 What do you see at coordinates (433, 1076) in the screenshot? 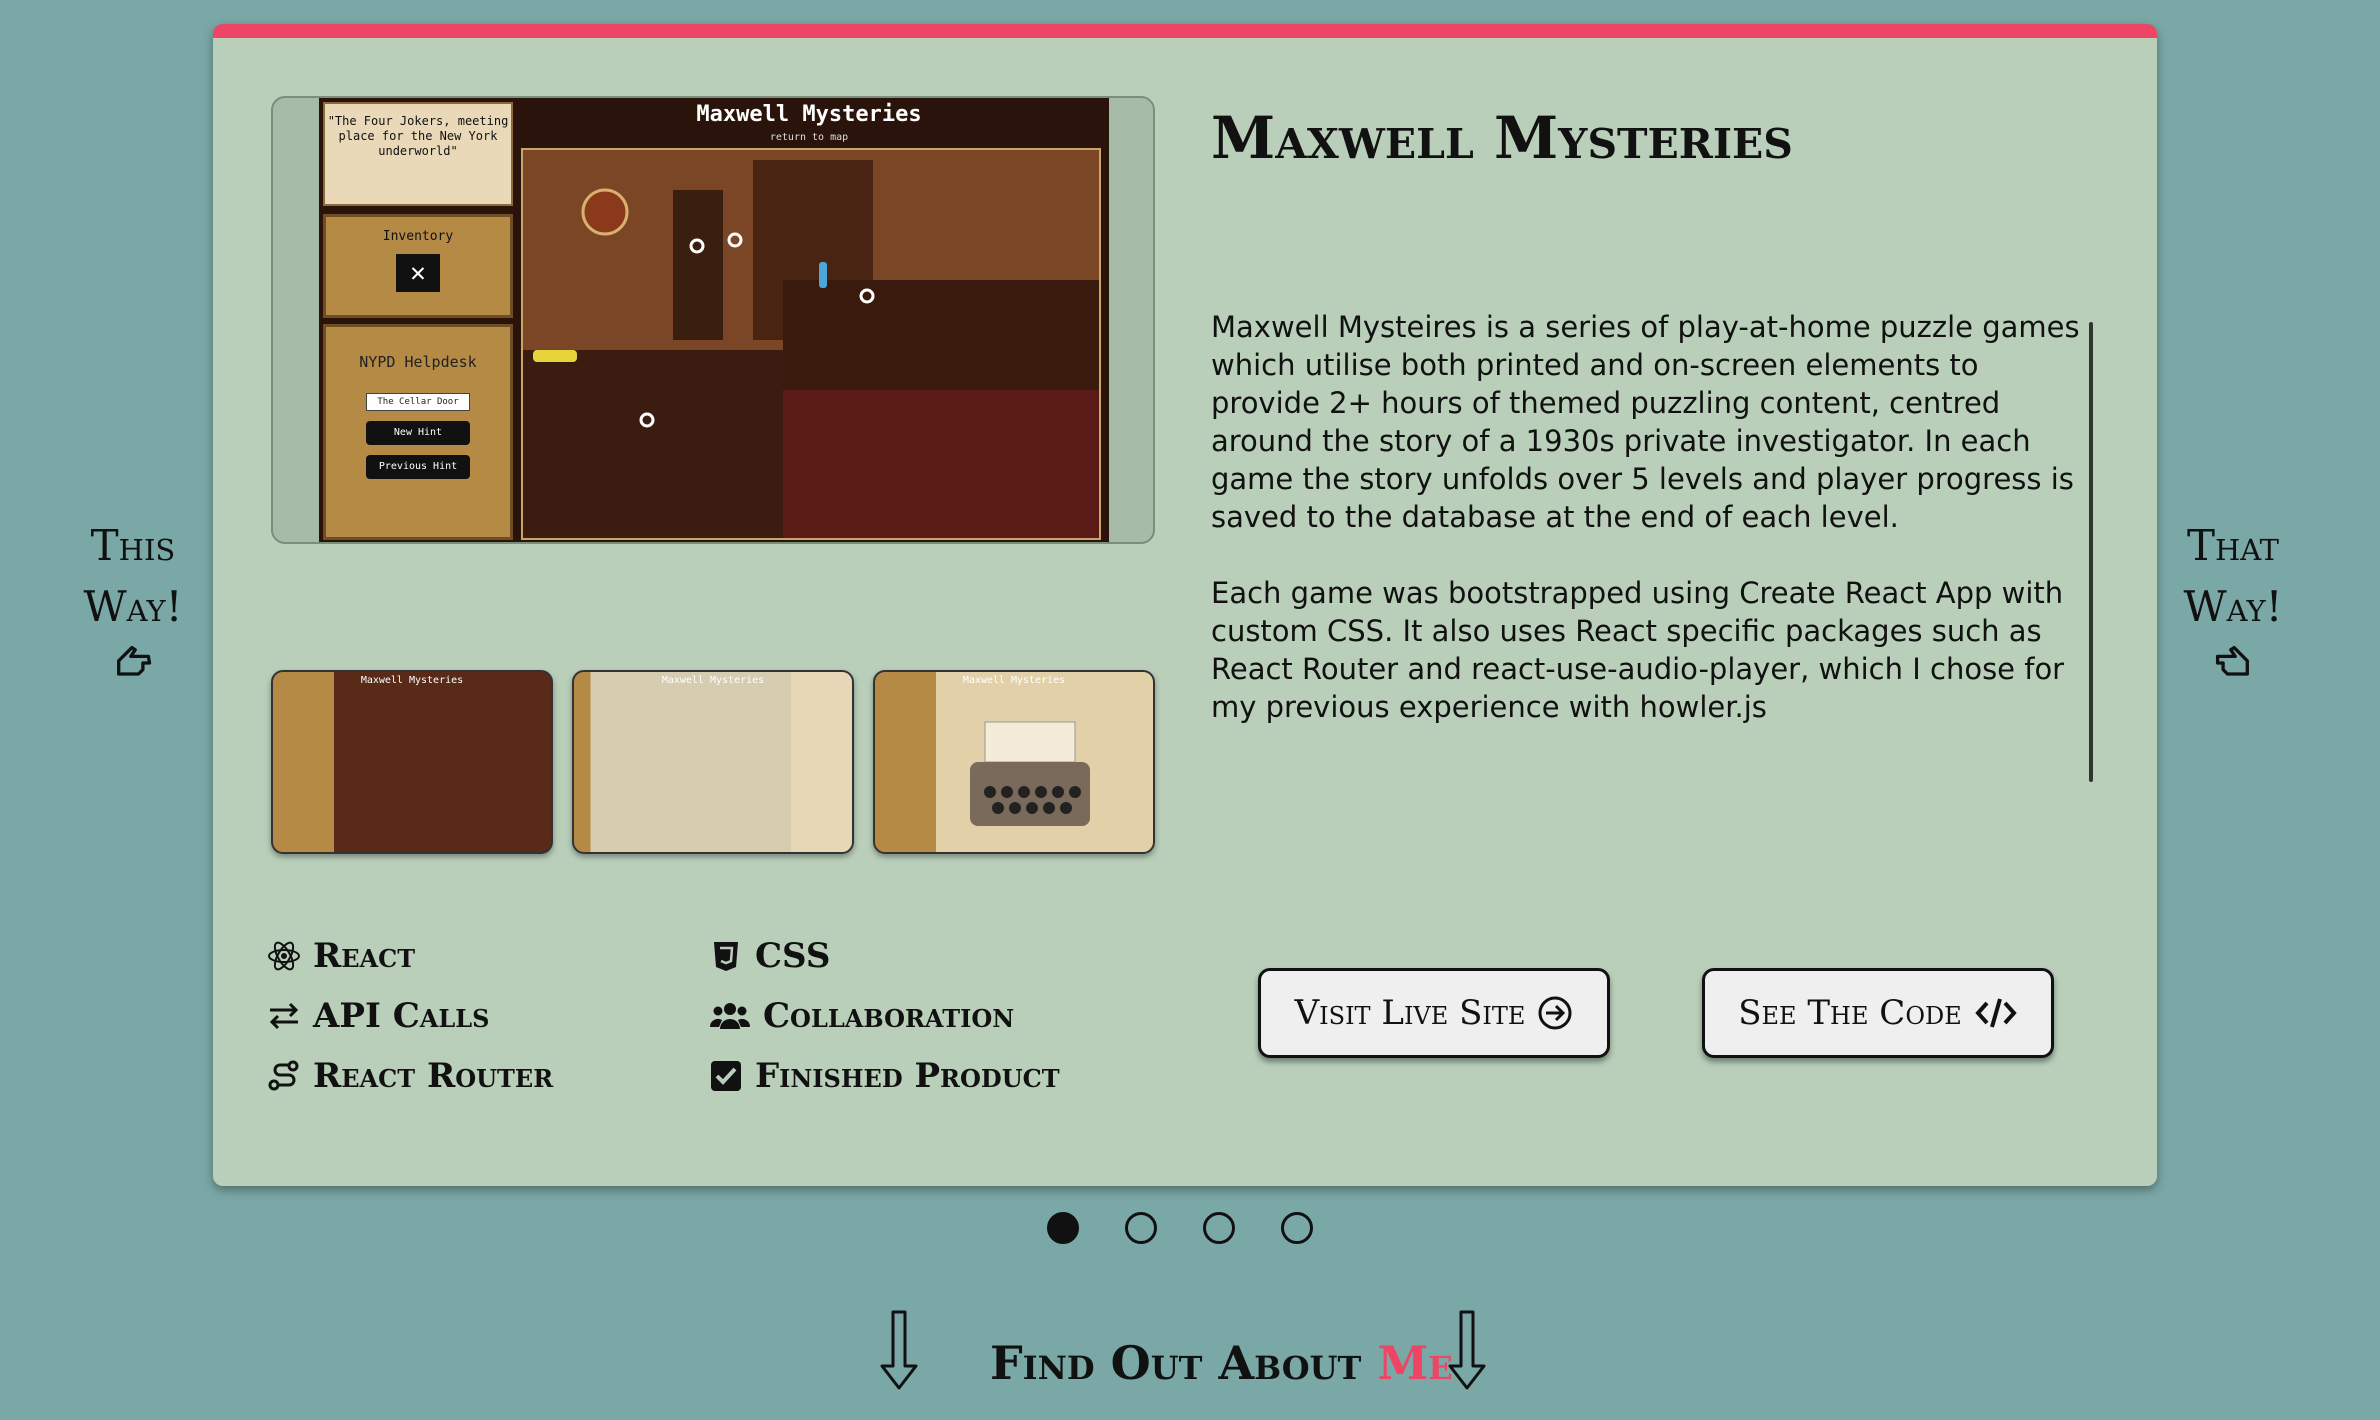
I see `tech-label: React Router` at bounding box center [433, 1076].